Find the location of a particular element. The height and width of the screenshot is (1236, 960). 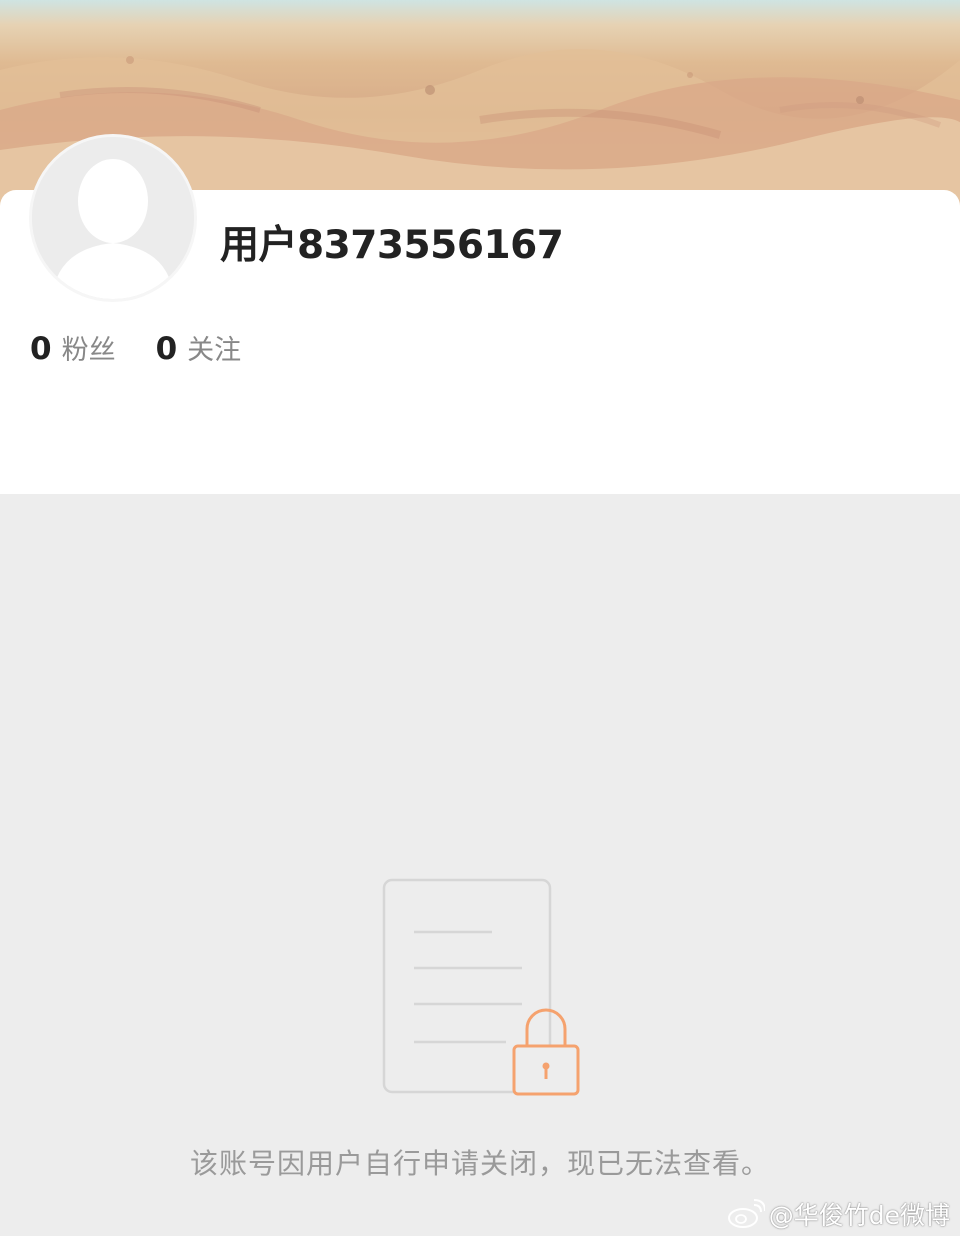

account-closed-notice: 该账号因用户自行申请关闭，现已无法查看。 is located at coordinates (479, 1163).